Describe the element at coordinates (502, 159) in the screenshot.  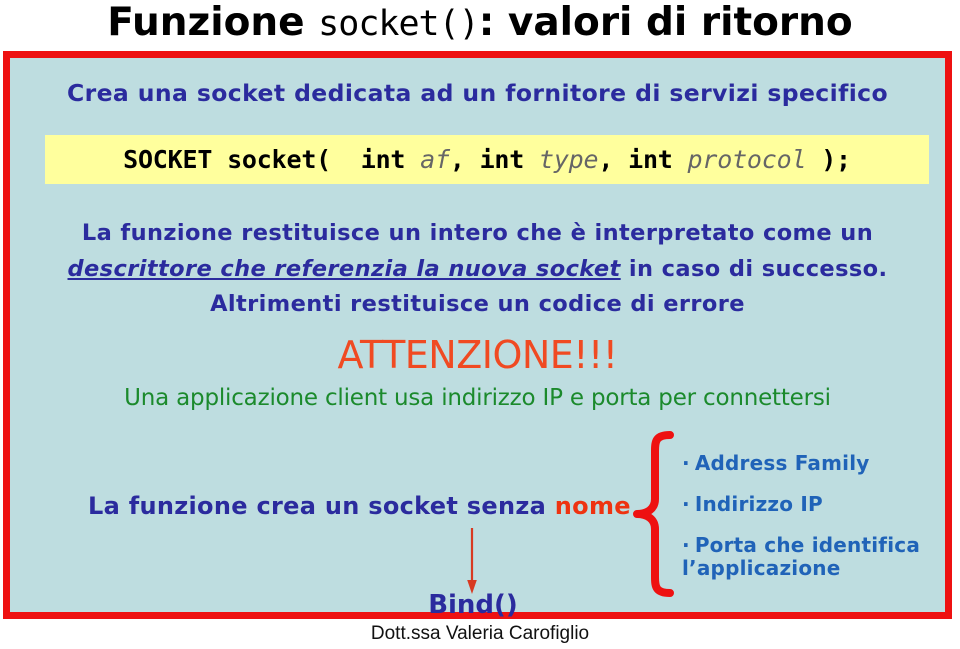
I see `code-type-2: int` at that location.